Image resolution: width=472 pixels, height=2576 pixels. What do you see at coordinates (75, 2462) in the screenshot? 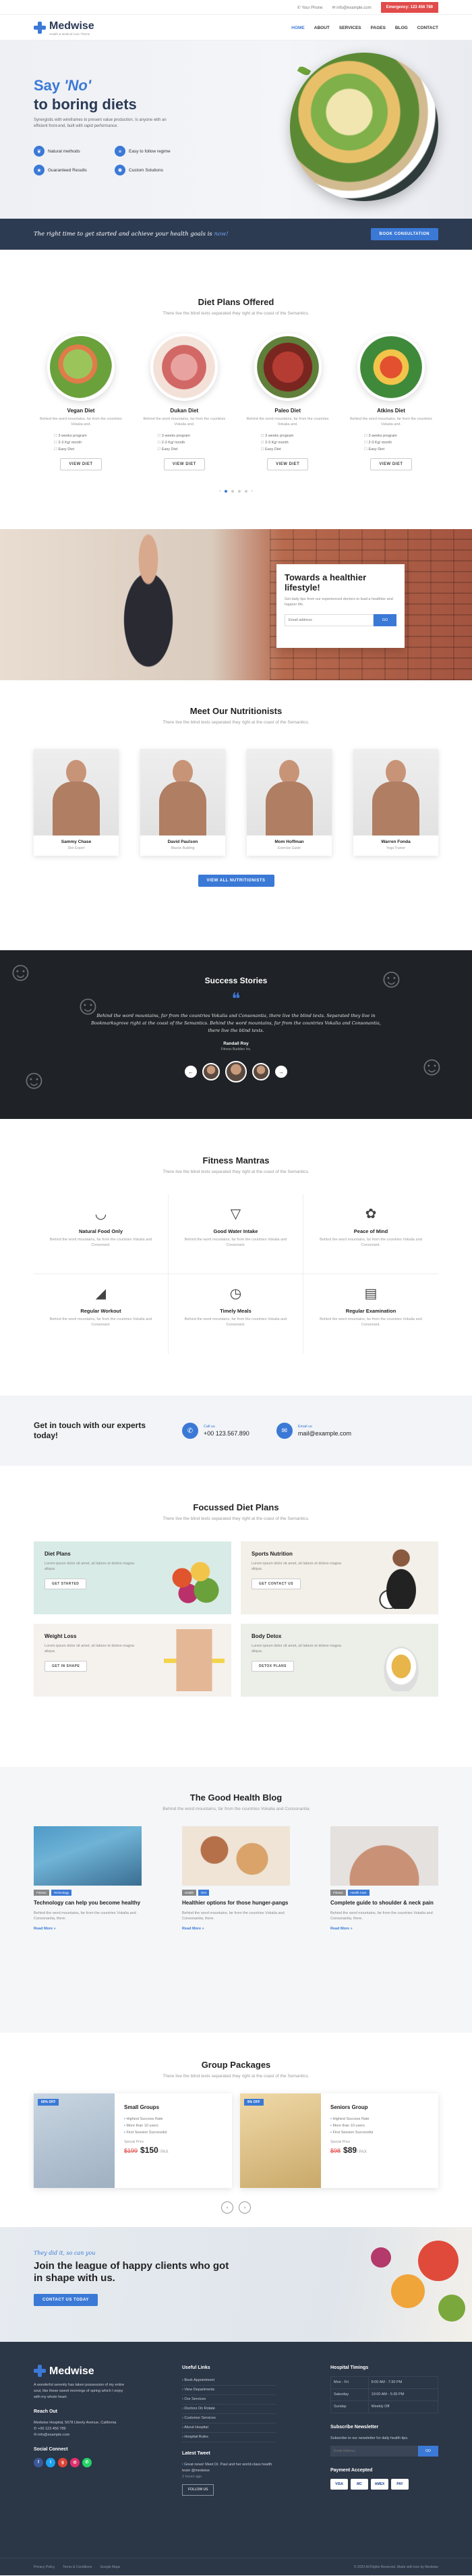
I see `instagram-icon: ◎` at bounding box center [75, 2462].